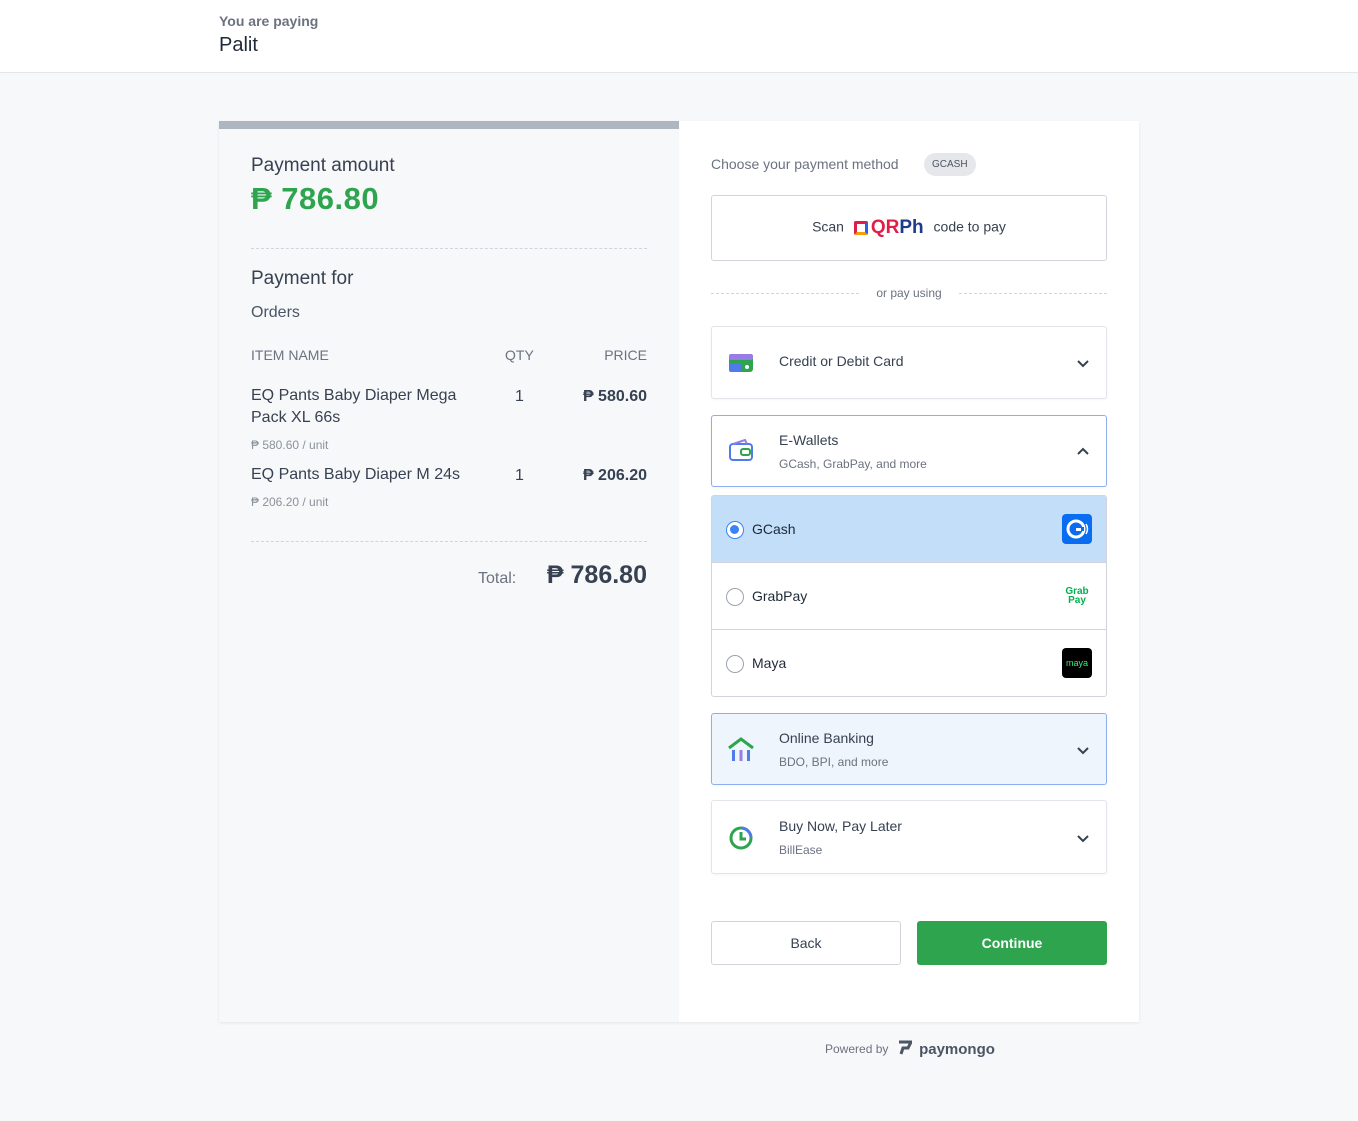 Image resolution: width=1358 pixels, height=1121 pixels. Describe the element at coordinates (957, 1049) in the screenshot. I see `paymongo-brand: paymongo` at that location.